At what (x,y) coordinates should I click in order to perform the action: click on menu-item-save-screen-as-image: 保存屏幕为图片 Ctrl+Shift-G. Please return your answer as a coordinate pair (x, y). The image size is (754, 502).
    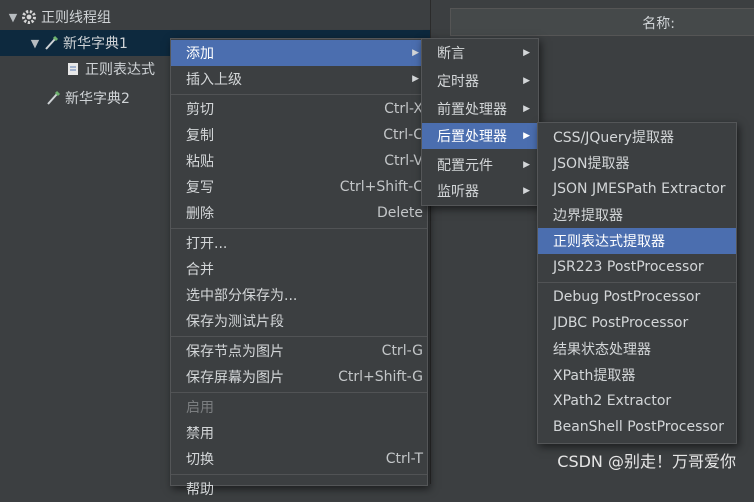
    Looking at the image, I should click on (299, 377).